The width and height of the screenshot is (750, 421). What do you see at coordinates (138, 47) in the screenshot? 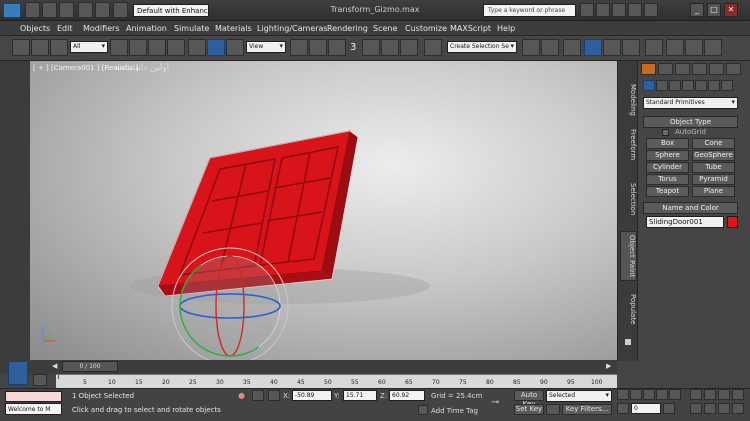
I see `select-by-name-icon` at bounding box center [138, 47].